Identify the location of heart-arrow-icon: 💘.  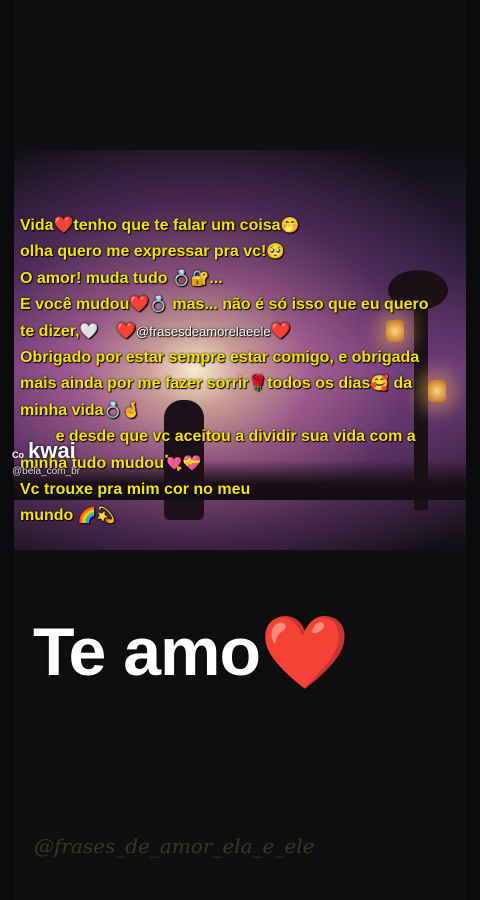
(173, 463).